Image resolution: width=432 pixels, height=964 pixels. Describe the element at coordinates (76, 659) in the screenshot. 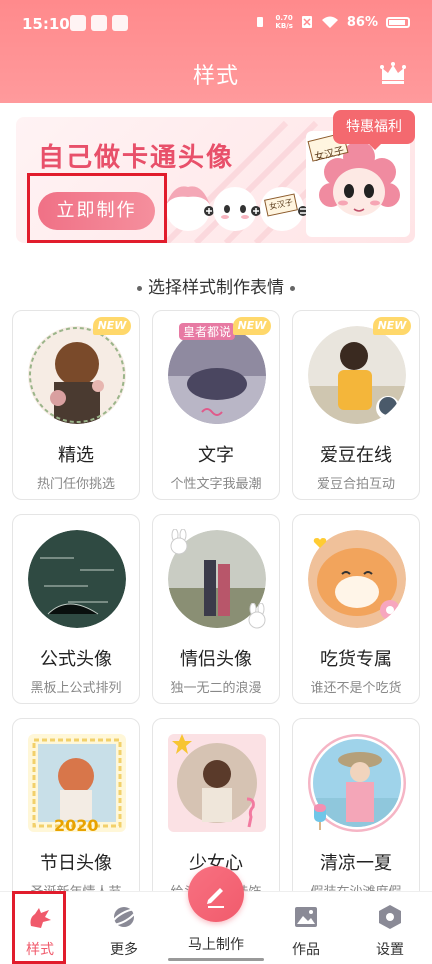

I see `card-name: 公式头像` at that location.